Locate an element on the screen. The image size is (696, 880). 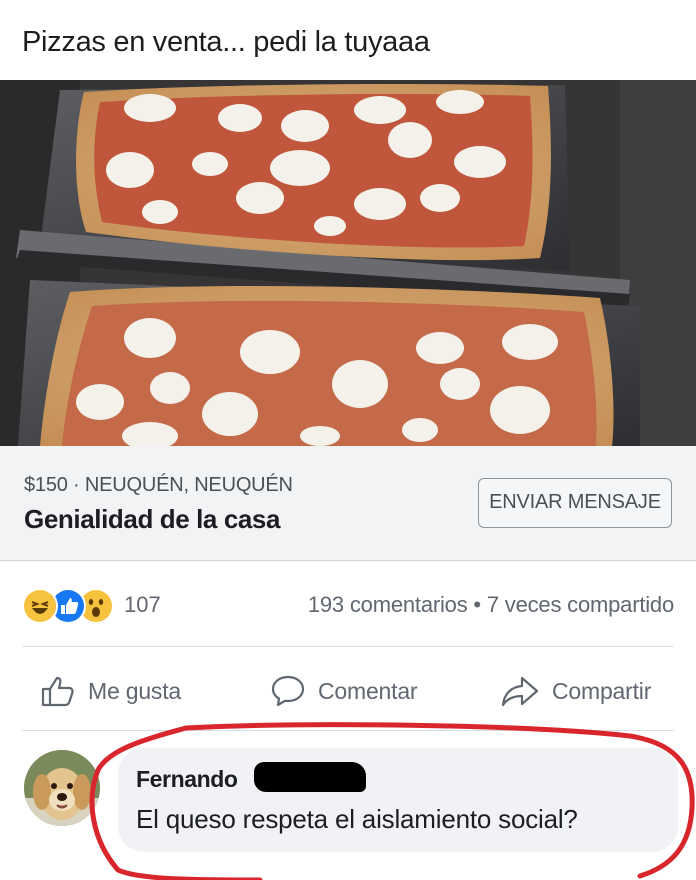
comment-button: Comentar is located at coordinates (344, 691).